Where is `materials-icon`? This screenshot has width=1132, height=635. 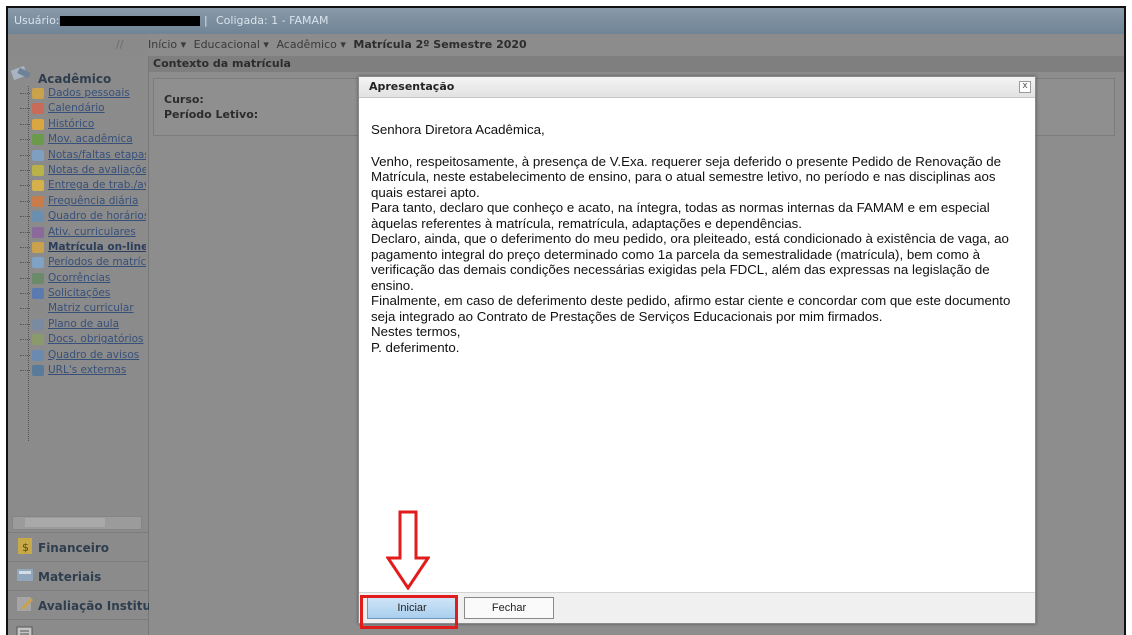
materials-icon is located at coordinates (25, 575).